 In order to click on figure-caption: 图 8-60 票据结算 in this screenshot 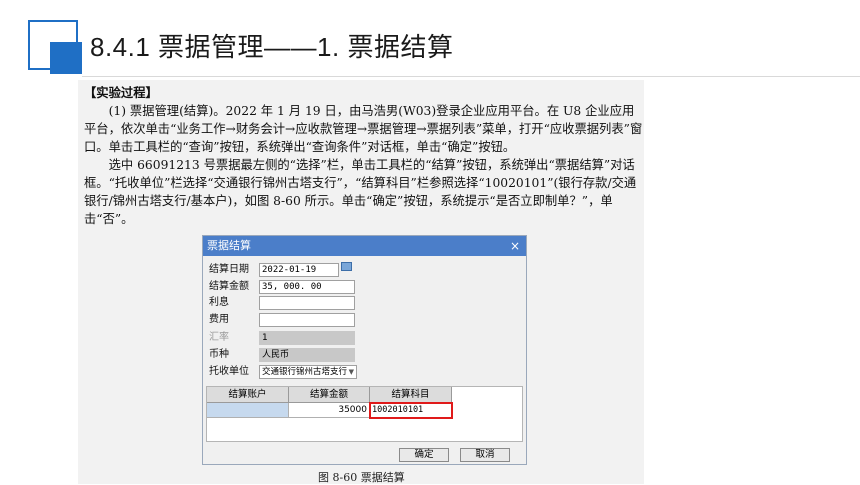, I will do `click(361, 477)`.